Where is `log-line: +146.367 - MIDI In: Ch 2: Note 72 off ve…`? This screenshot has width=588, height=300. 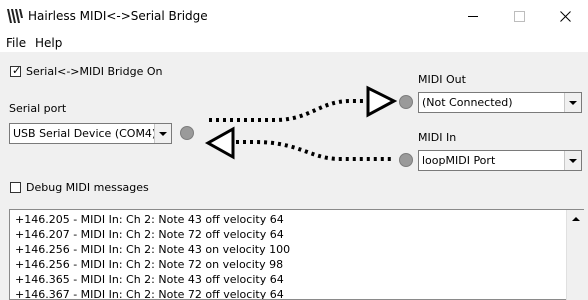
log-line: +146.367 - MIDI In: Ch 2: Note 72 off ve… is located at coordinates (149, 294).